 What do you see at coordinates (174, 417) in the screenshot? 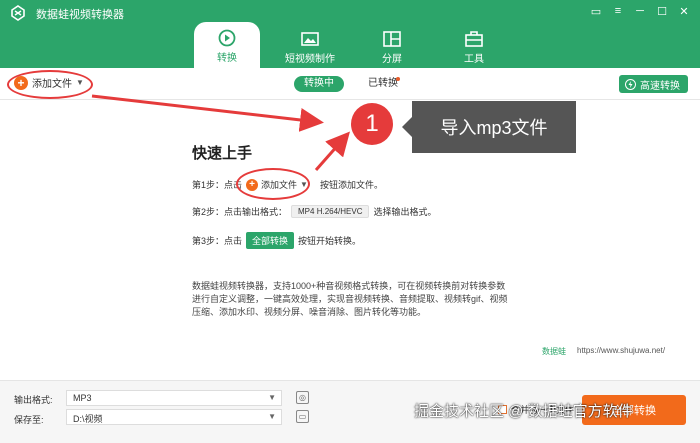
I see `save-path-select: D:\视频 ▼` at bounding box center [174, 417].